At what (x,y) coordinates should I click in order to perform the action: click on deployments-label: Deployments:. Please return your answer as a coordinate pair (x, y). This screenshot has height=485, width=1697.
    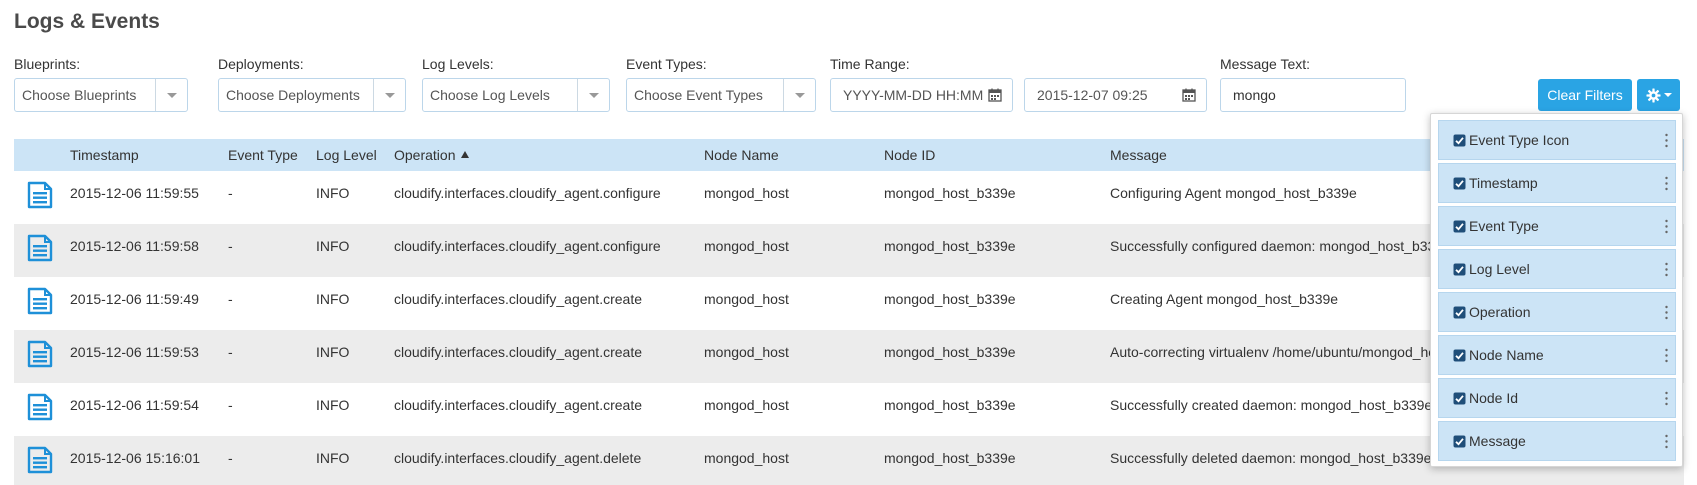
    Looking at the image, I should click on (261, 64).